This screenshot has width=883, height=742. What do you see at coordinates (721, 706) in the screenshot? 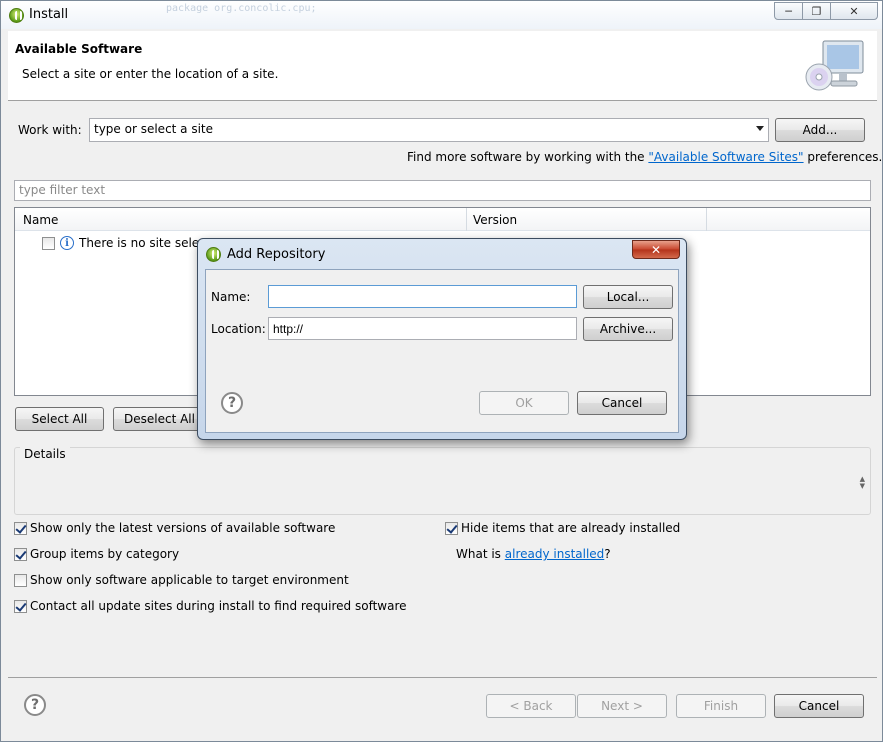
I see `finish-button: Finish` at bounding box center [721, 706].